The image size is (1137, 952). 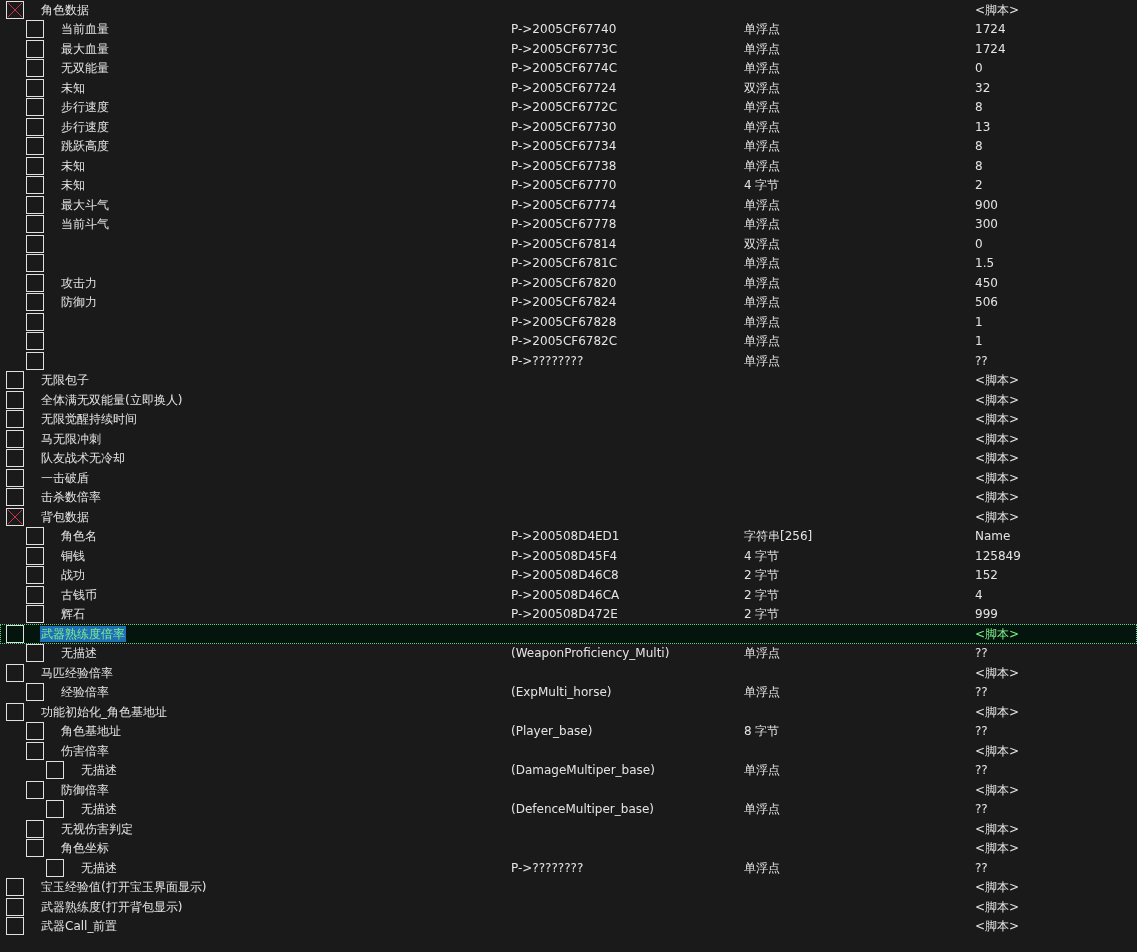 I want to click on table-row: 无限觉醒持续时间 <脚本>, so click(x=568, y=419).